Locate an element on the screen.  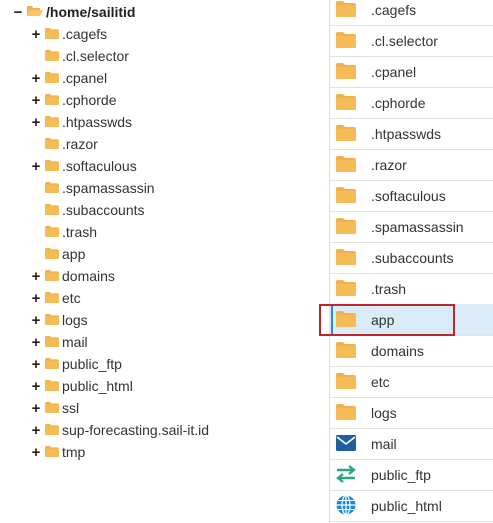
file-name: public_ftp is located at coordinates (401, 474).